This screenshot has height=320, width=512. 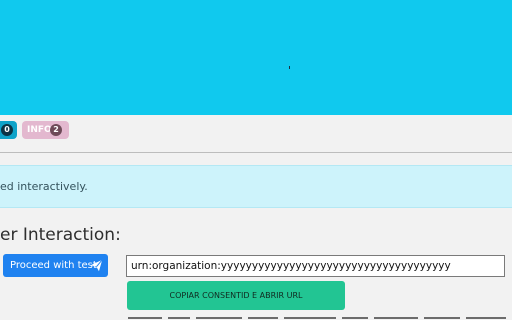 What do you see at coordinates (60, 235) in the screenshot?
I see `section-title: er Interaction:` at bounding box center [60, 235].